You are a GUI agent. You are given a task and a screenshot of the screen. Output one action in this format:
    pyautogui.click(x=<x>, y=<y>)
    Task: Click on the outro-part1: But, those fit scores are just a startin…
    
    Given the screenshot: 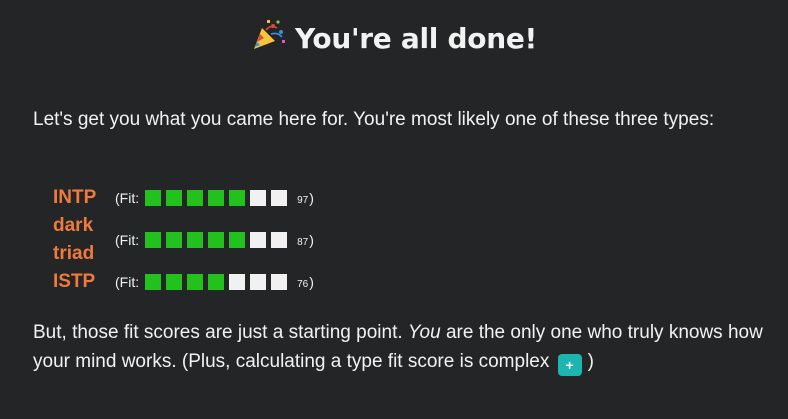 What is the action you would take?
    pyautogui.click(x=220, y=332)
    